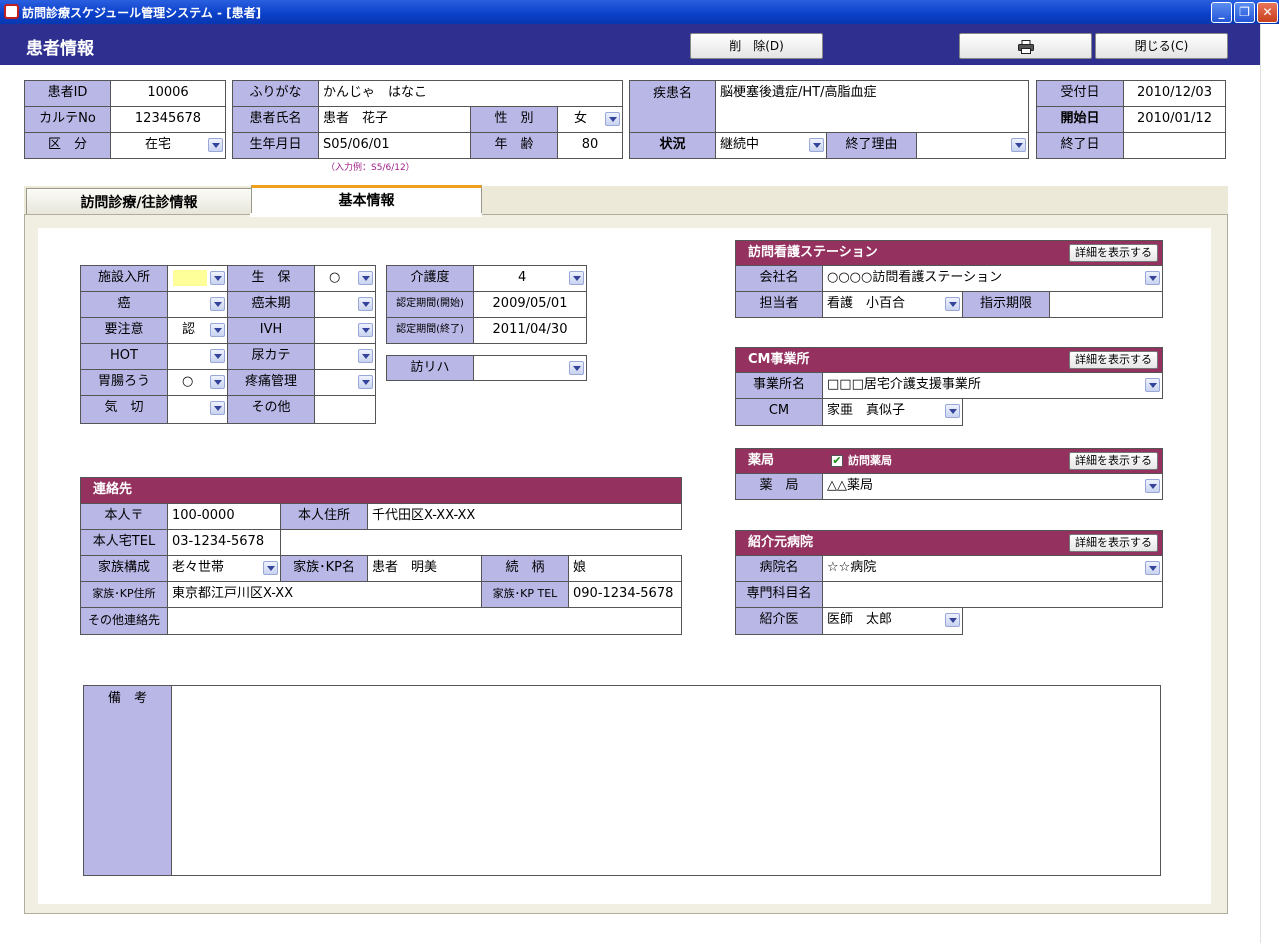 The image size is (1279, 943). I want to click on nursing-detail-button: 詳細を表示する, so click(1113, 253).